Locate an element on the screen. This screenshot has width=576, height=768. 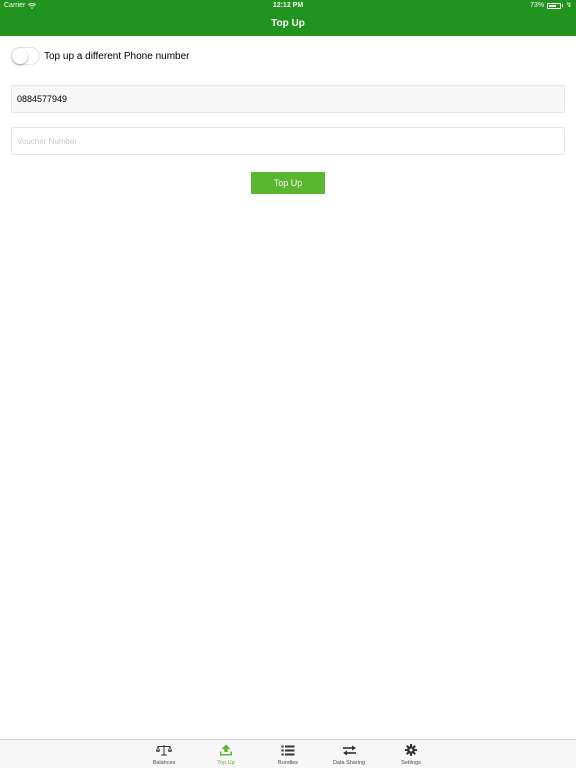
tab-top-up: Top Up is located at coordinates (226, 755).